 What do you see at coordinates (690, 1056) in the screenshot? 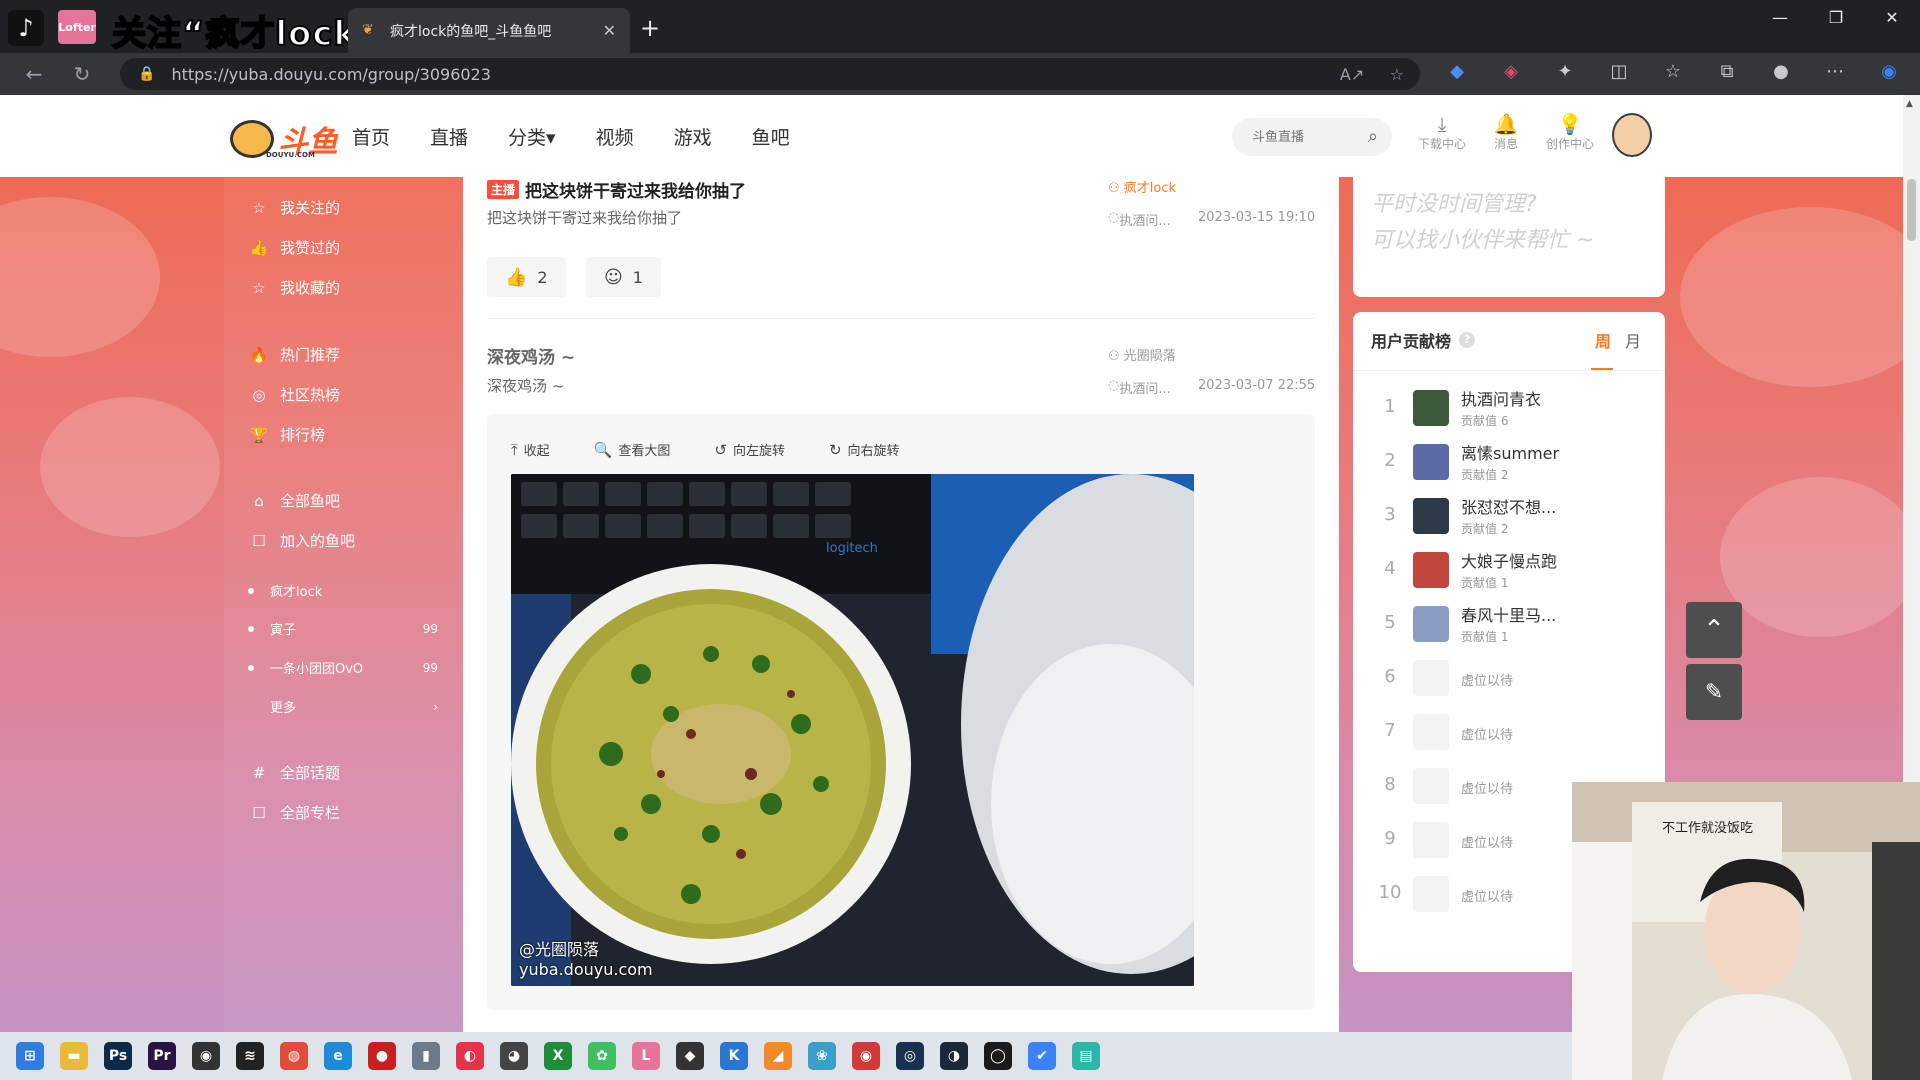
I see `taskbar-app-icon: ◆` at bounding box center [690, 1056].